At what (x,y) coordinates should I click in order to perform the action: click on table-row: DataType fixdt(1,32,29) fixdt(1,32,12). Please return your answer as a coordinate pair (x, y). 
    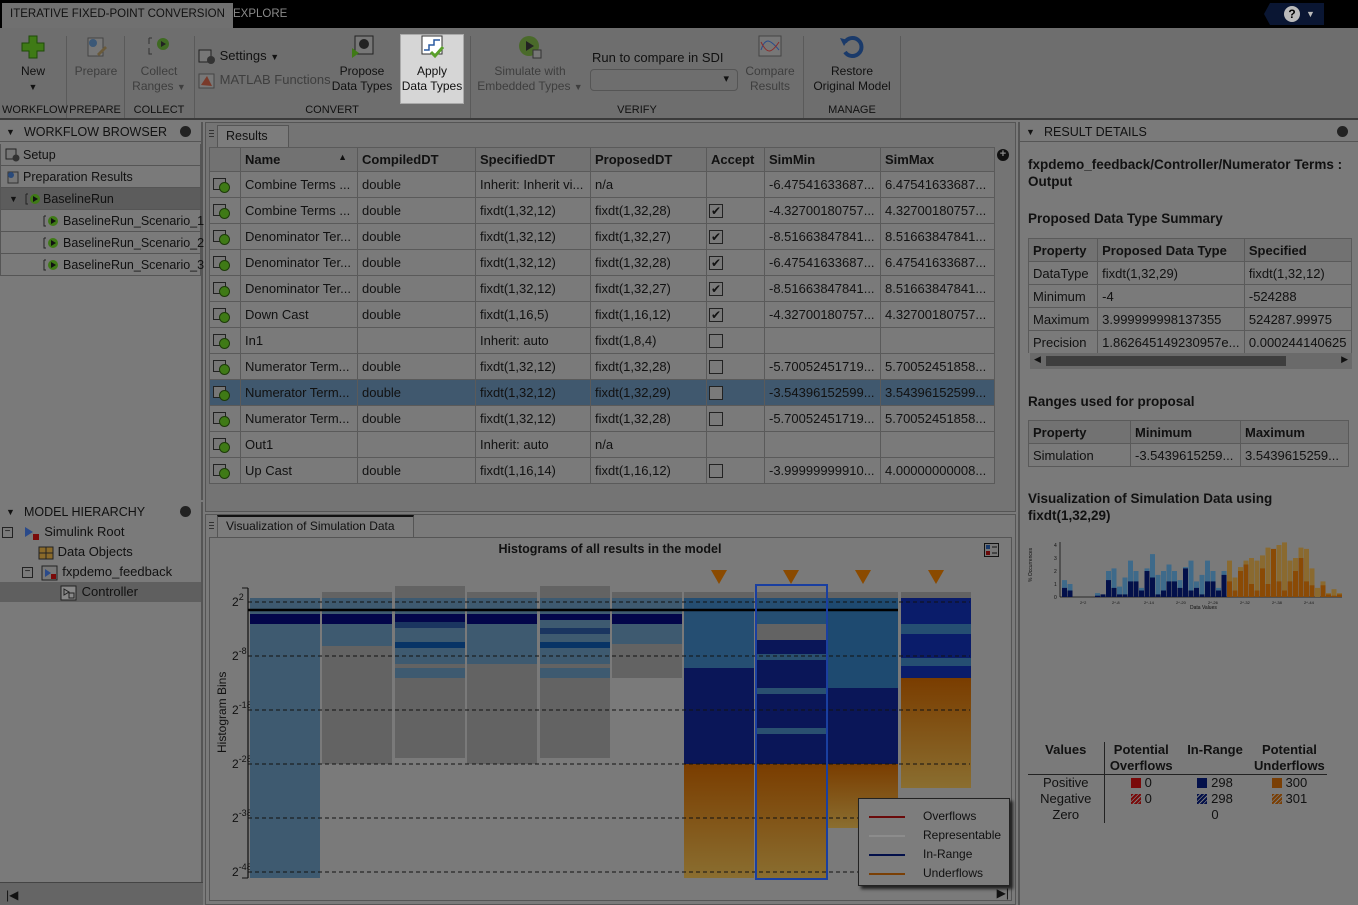
    Looking at the image, I should click on (1190, 273).